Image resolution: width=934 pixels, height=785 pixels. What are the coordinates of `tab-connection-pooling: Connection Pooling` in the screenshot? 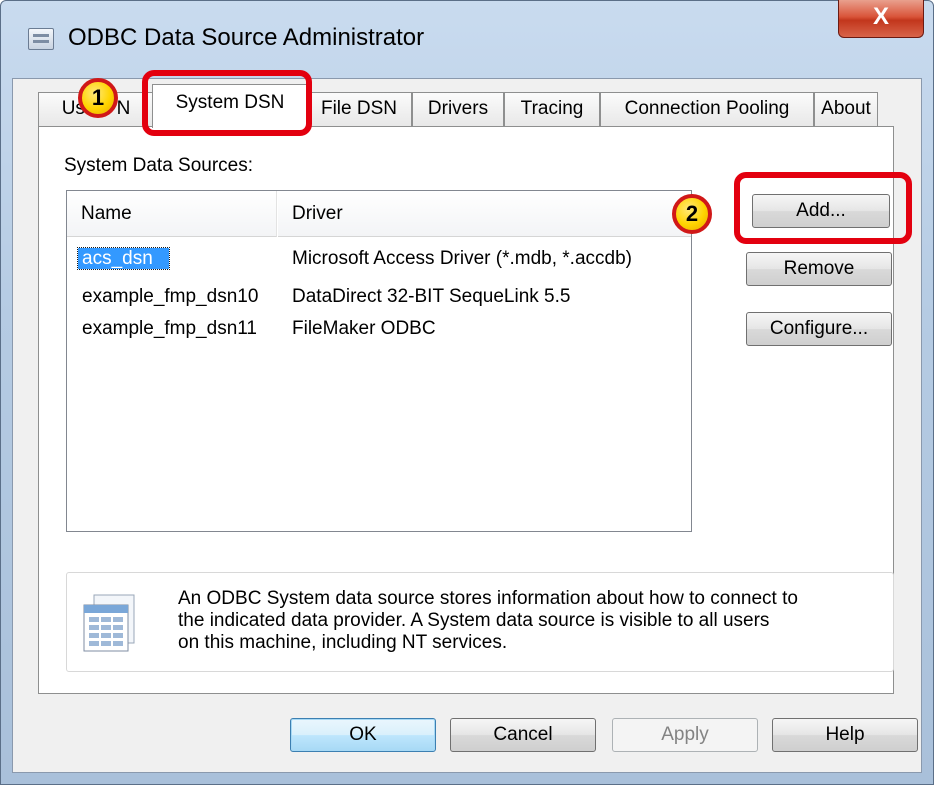 It's located at (707, 109).